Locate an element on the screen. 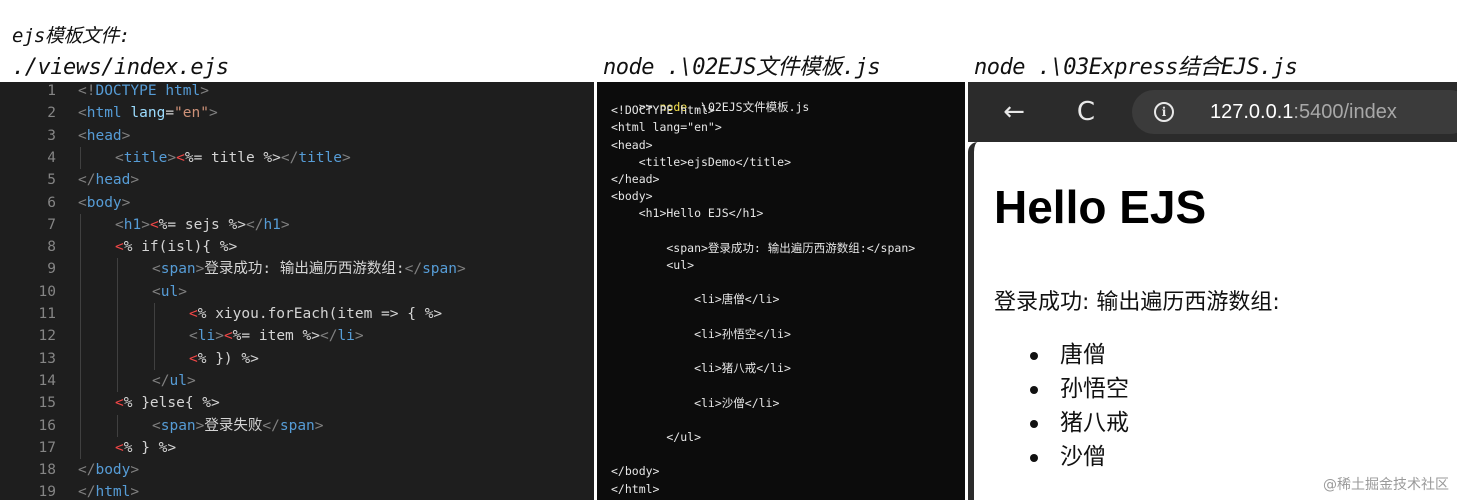  code-line: 8 <% if(isl){ %> is located at coordinates (297, 247).